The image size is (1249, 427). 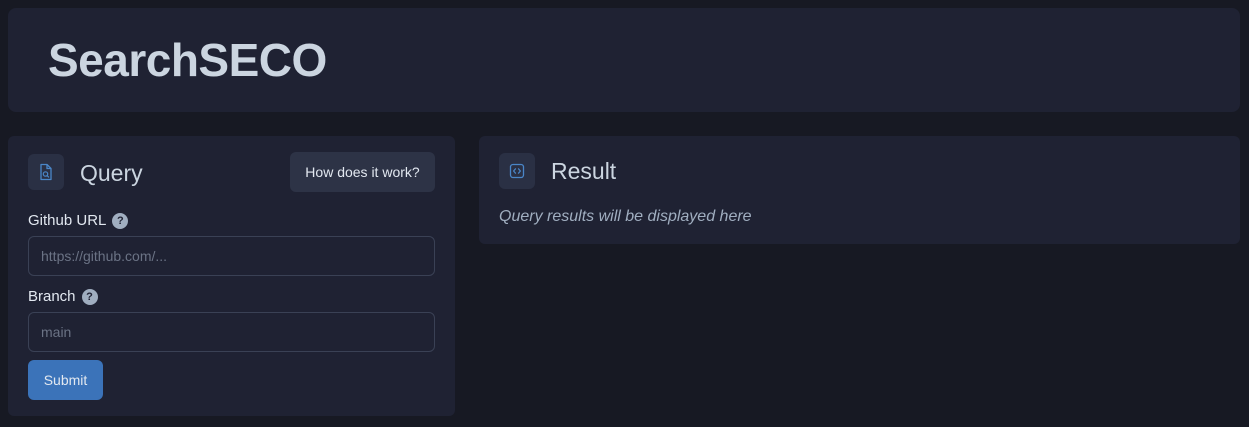 What do you see at coordinates (52, 296) in the screenshot?
I see `branch-label: Branch` at bounding box center [52, 296].